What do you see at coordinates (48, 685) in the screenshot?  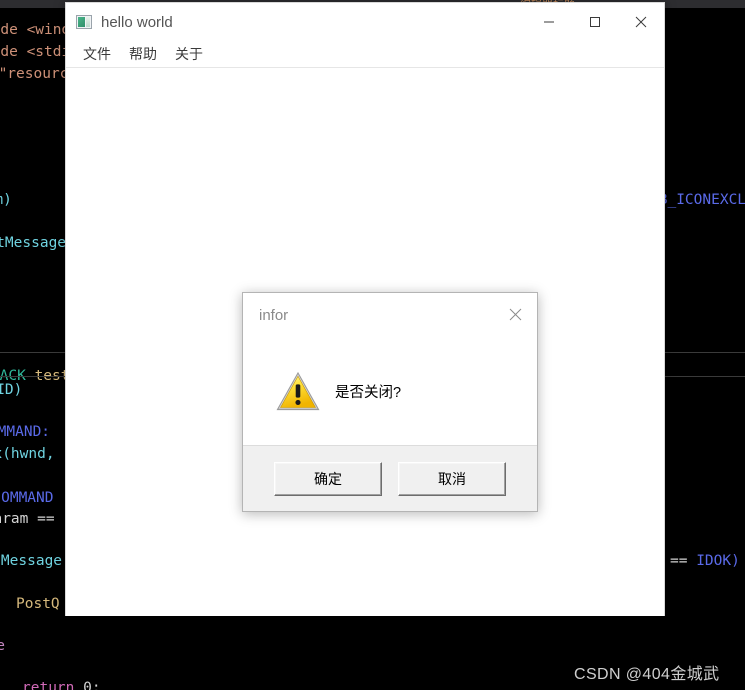 I see `code-token: return` at bounding box center [48, 685].